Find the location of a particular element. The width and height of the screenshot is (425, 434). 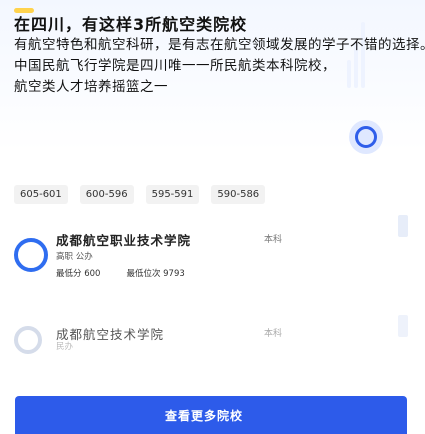

school-card: 成都航空职业技术学院 本科 高职 公办 最低分 600 最低位次 9793 is located at coordinates (184, 260).